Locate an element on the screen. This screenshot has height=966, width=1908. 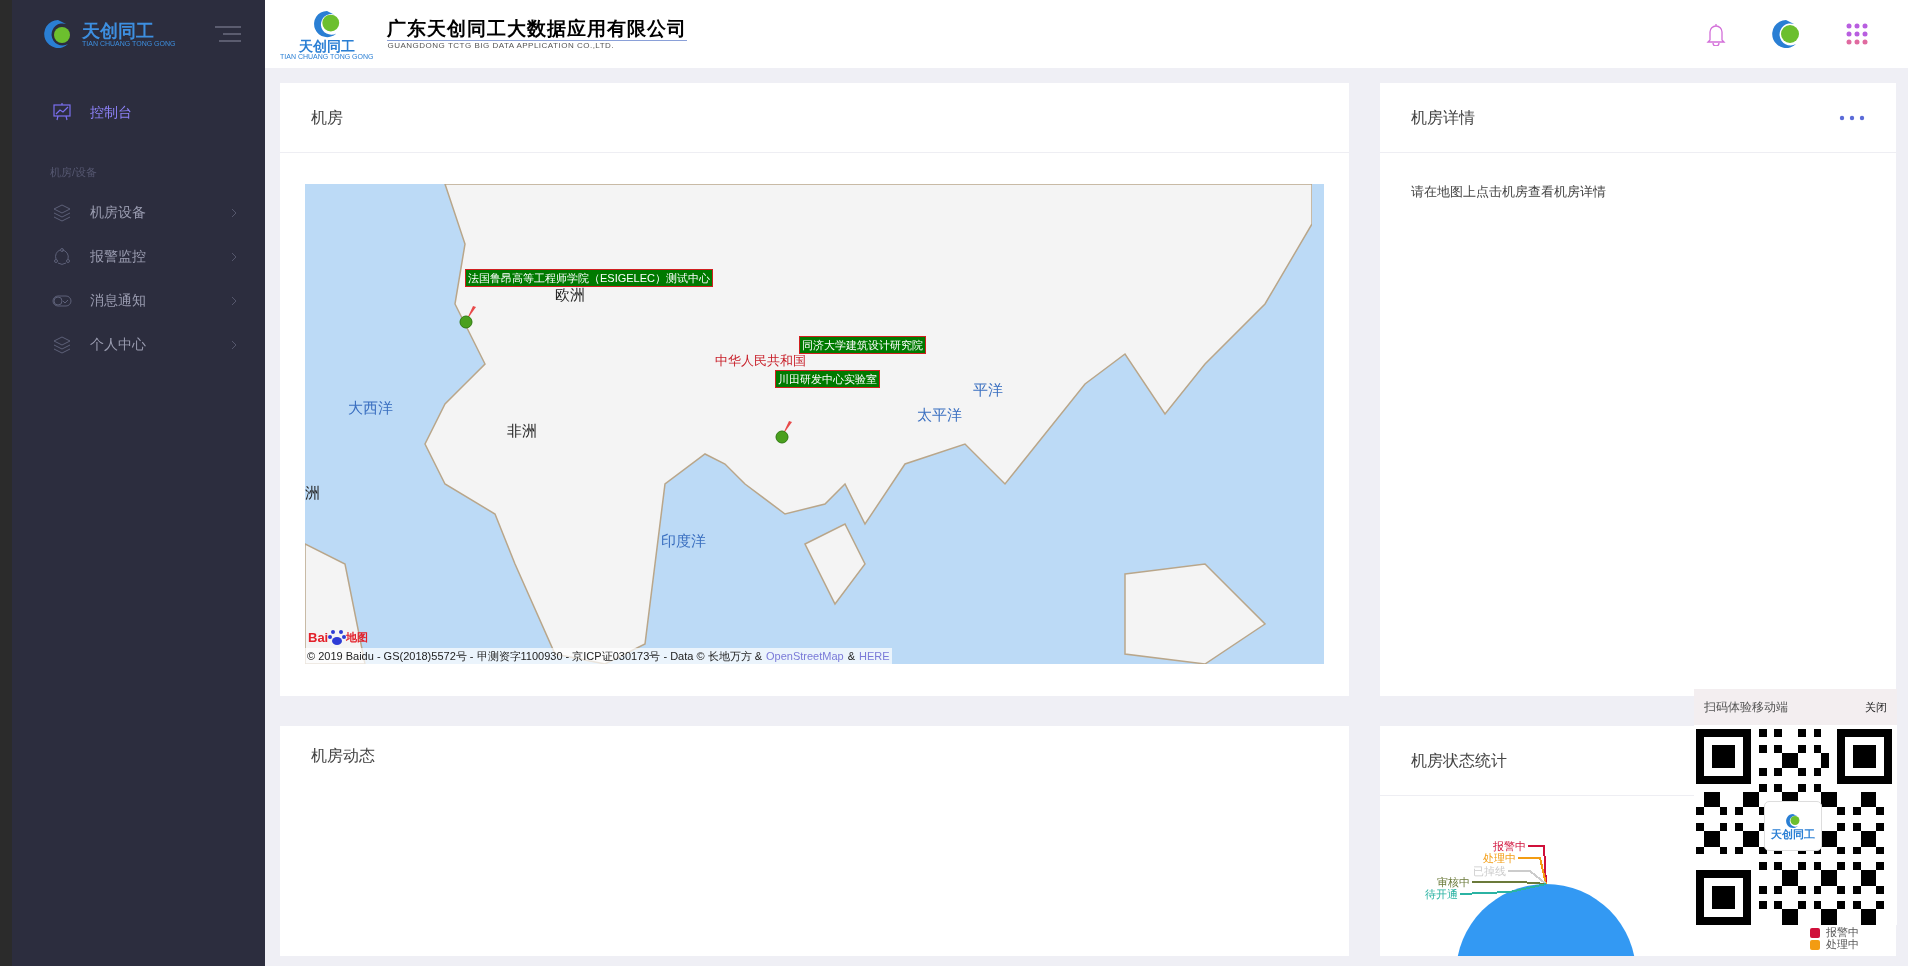
menu-label: 机房设备 is located at coordinates (118, 212).